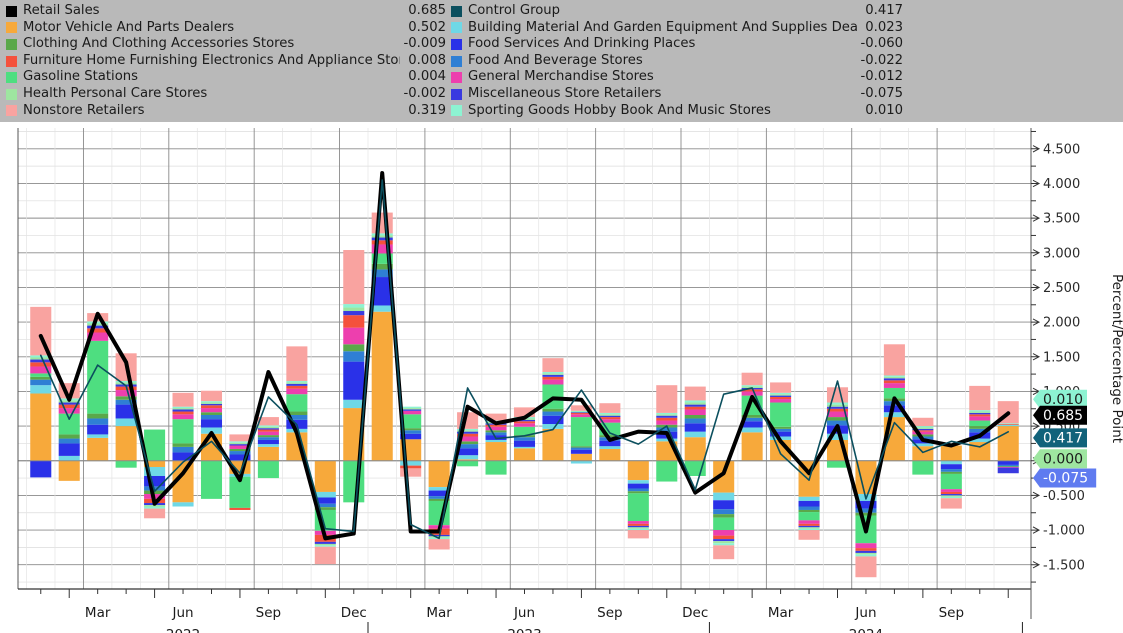 This screenshot has width=1123, height=633. I want to click on legend-item: Food Services And Drinking Places -0.060, so click(677, 44).